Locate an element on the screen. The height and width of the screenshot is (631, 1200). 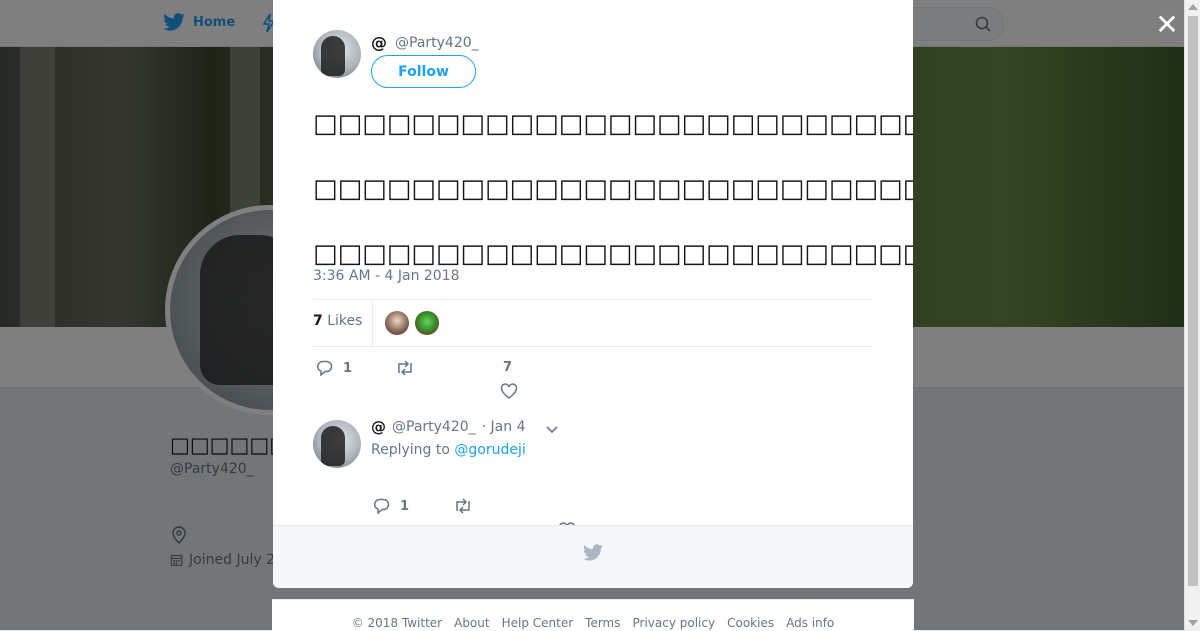
heart-icon is located at coordinates (509, 391).